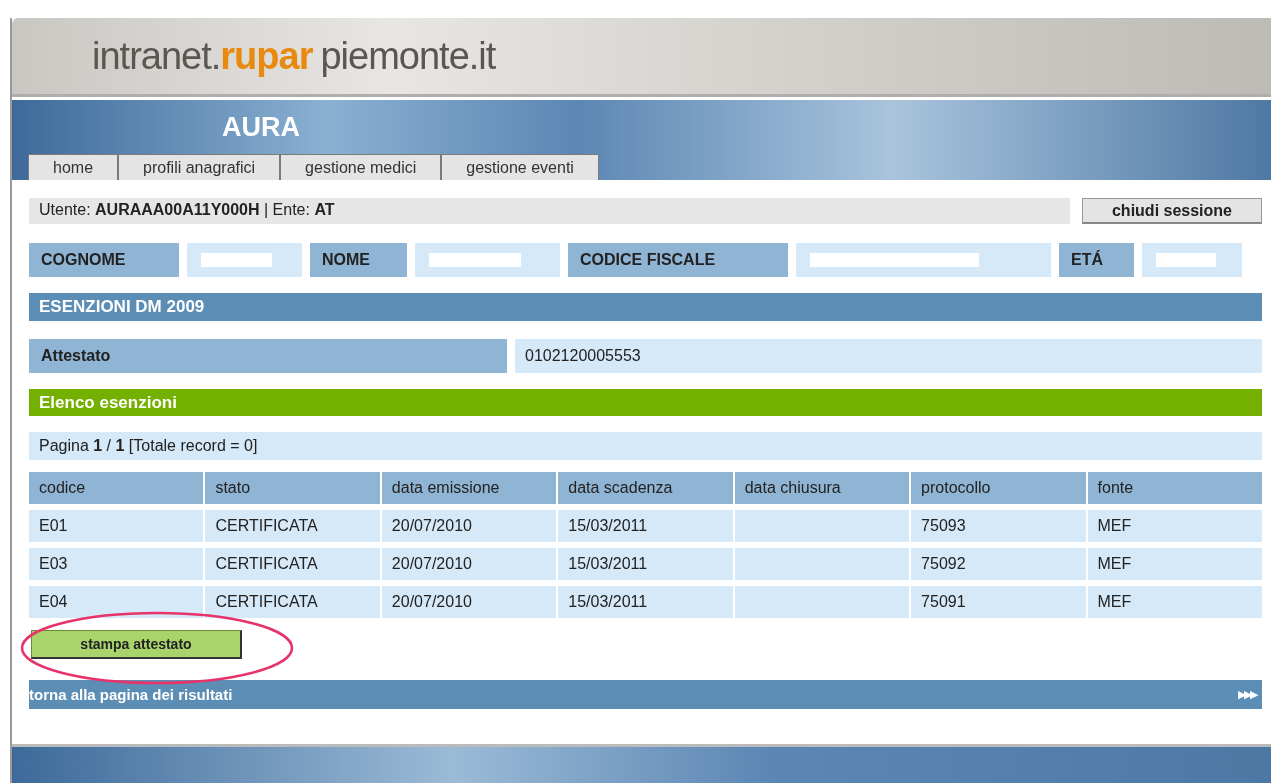 This screenshot has height=783, width=1271. What do you see at coordinates (645, 307) in the screenshot?
I see `section-header: ESENZIONI DM 2009` at bounding box center [645, 307].